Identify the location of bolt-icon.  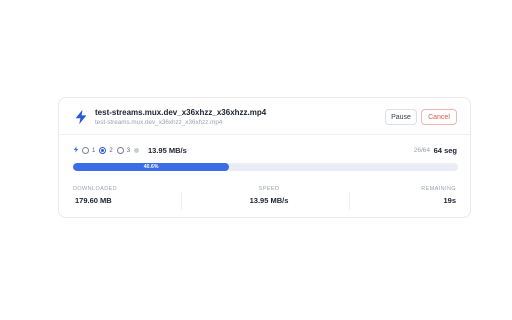
(81, 117).